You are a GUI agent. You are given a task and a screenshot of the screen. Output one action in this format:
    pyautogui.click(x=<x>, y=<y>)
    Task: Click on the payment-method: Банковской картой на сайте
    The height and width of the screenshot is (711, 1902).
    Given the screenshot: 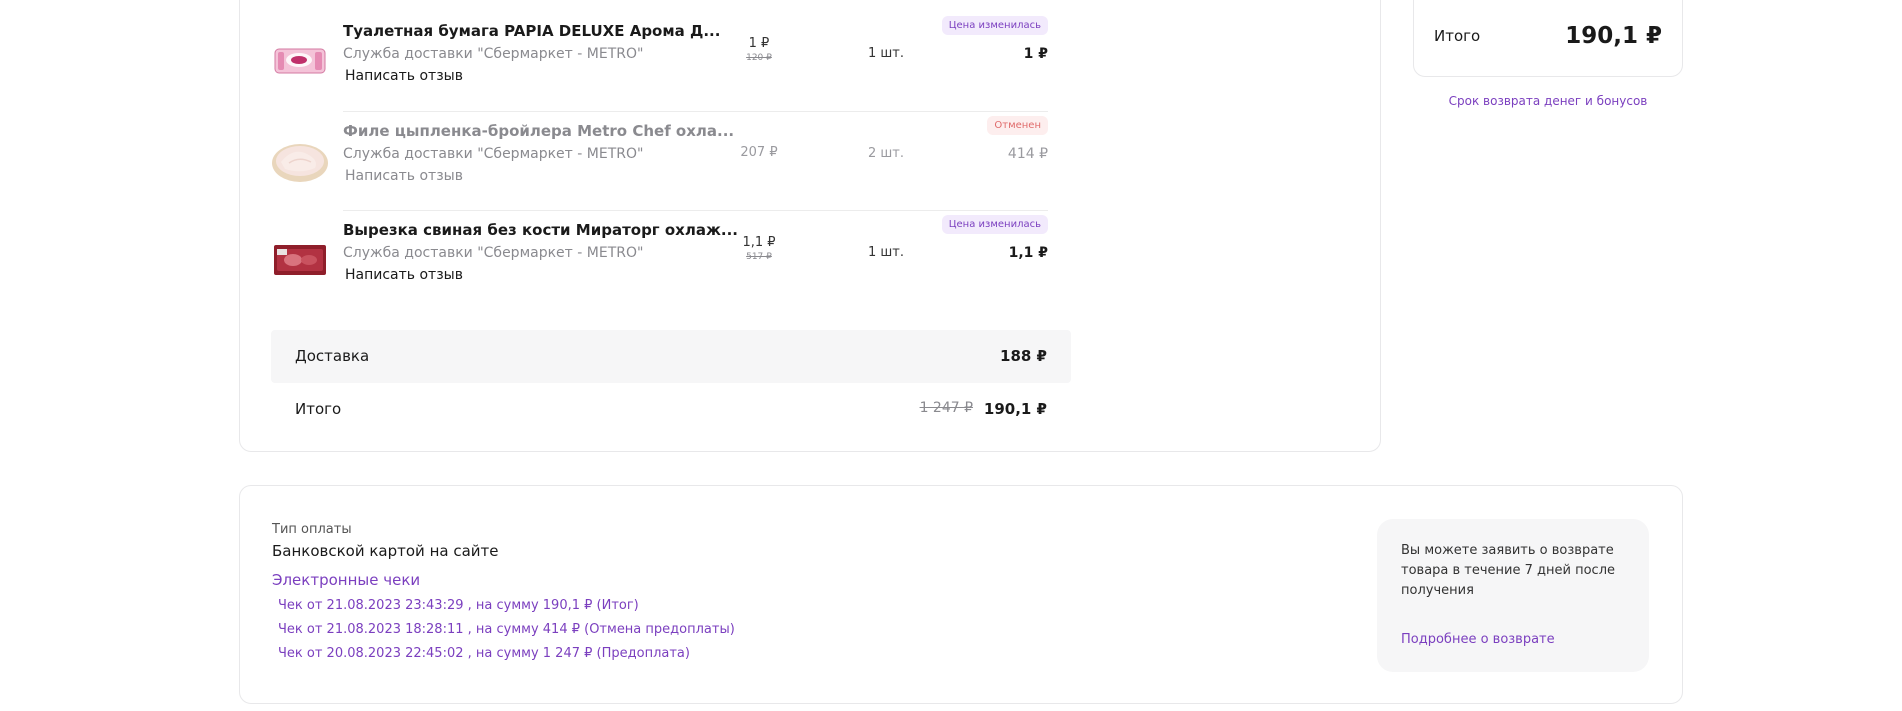 What is the action you would take?
    pyautogui.click(x=385, y=551)
    